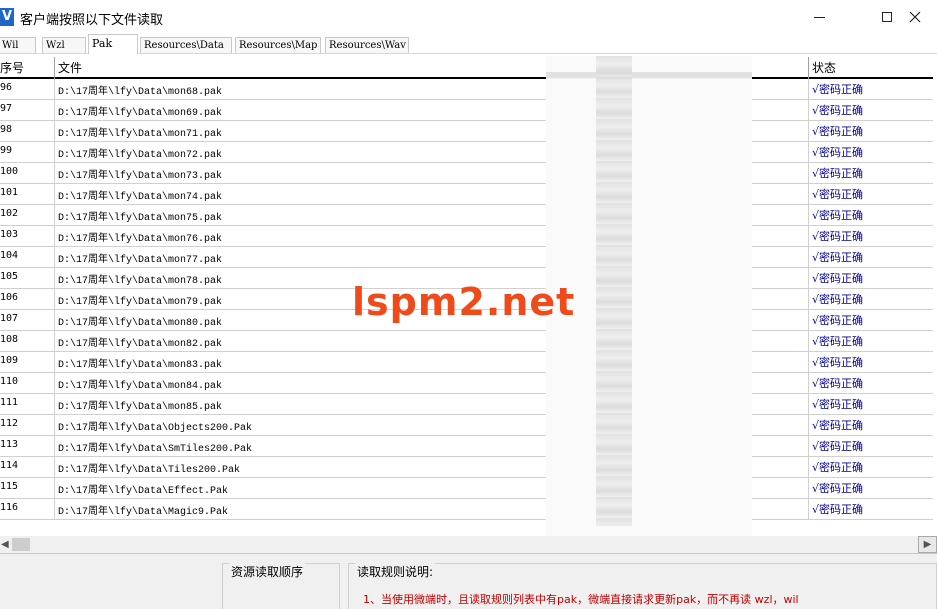  What do you see at coordinates (7, 17) in the screenshot?
I see `app-icon: V` at bounding box center [7, 17].